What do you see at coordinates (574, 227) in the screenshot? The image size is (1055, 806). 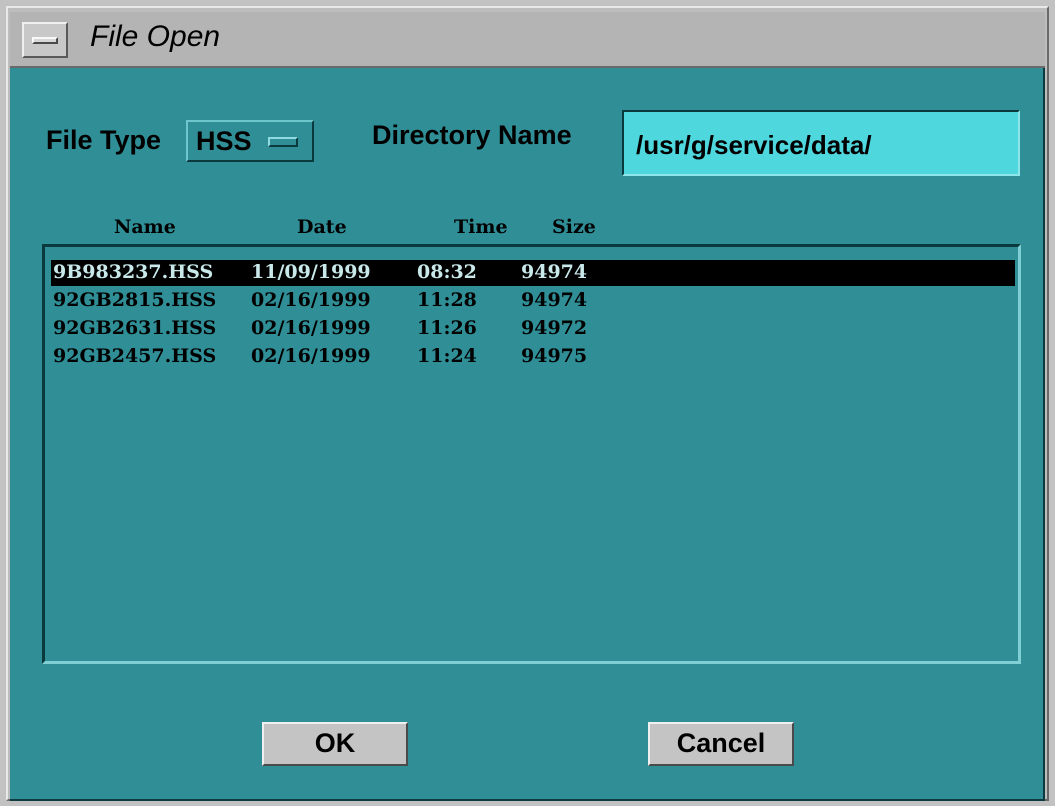 I see `column-header-size: Size` at bounding box center [574, 227].